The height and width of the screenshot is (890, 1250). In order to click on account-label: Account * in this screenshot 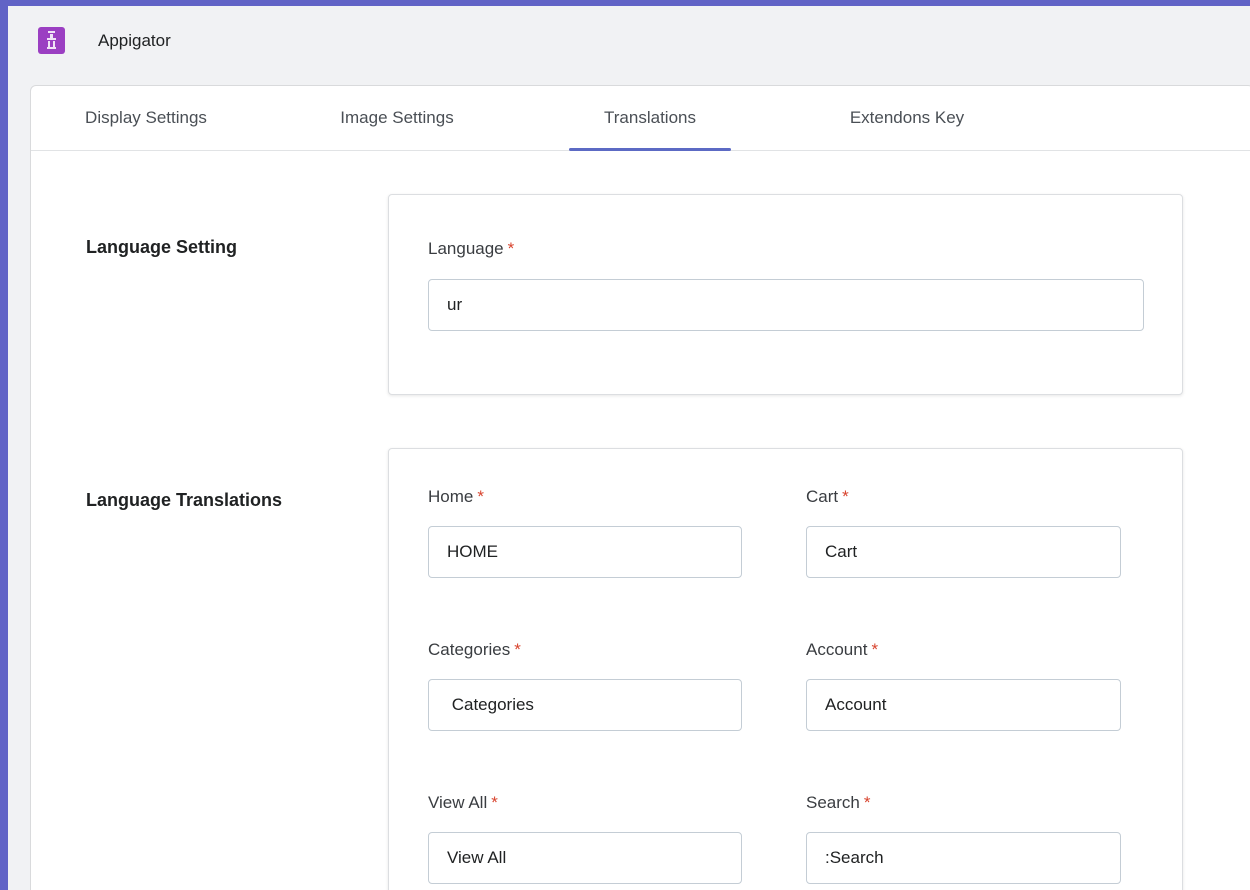, I will do `click(842, 650)`.